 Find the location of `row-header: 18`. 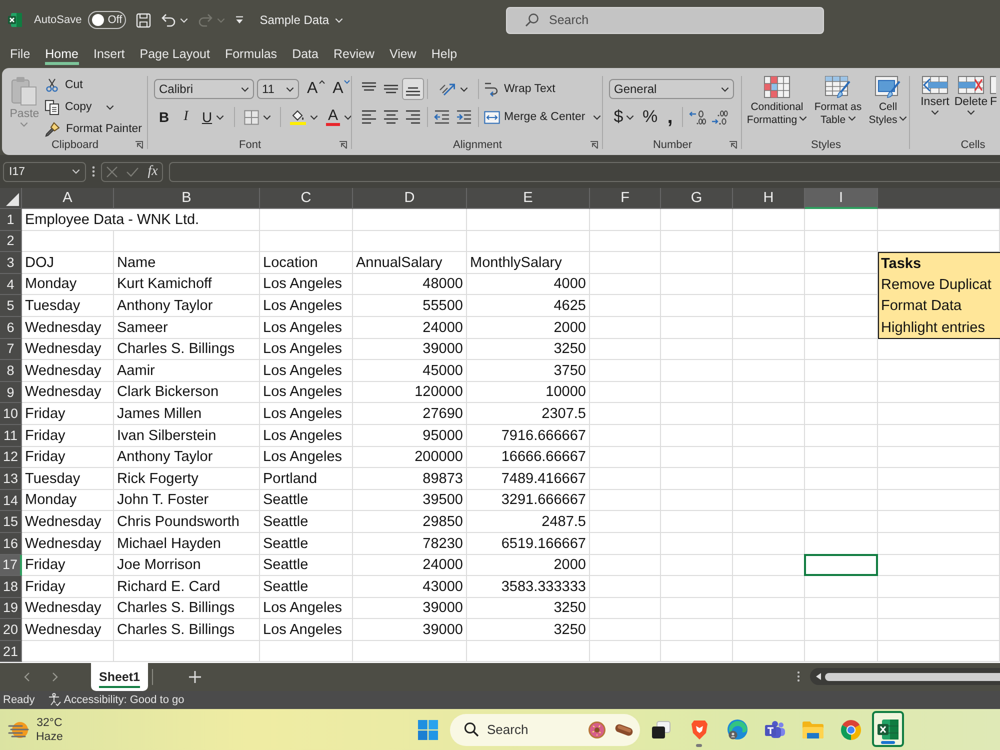

row-header: 18 is located at coordinates (11, 587).